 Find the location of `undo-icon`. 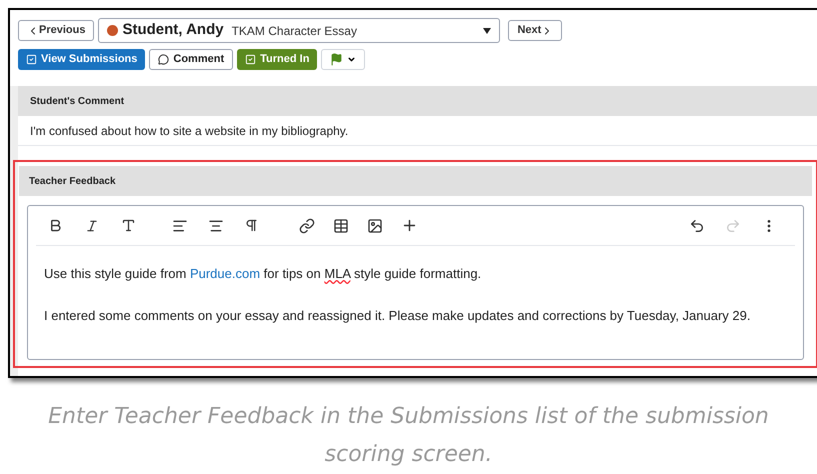

undo-icon is located at coordinates (697, 226).